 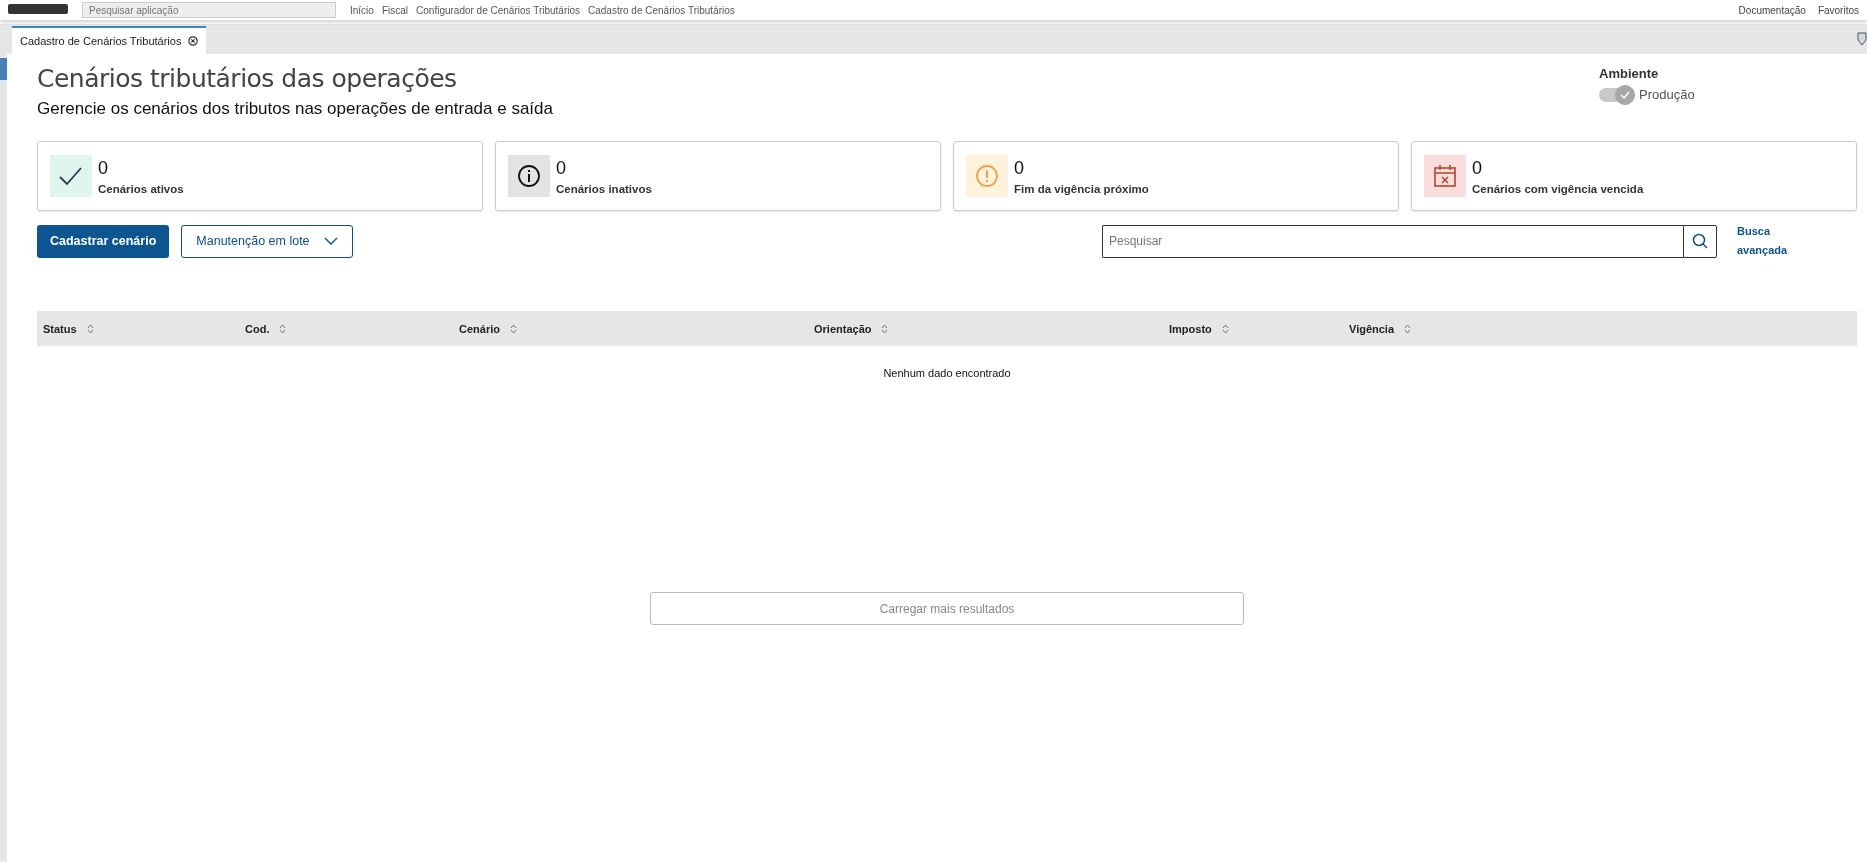 I want to click on column-header: Orientação, so click(x=843, y=328).